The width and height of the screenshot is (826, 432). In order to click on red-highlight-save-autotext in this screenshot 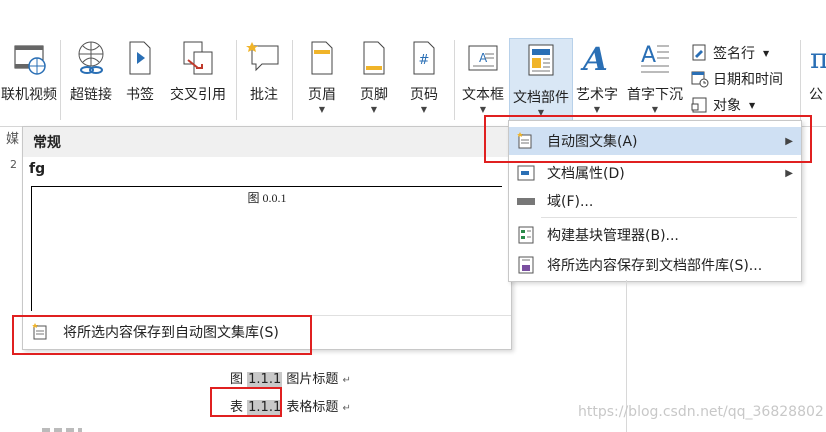, I will do `click(162, 335)`.